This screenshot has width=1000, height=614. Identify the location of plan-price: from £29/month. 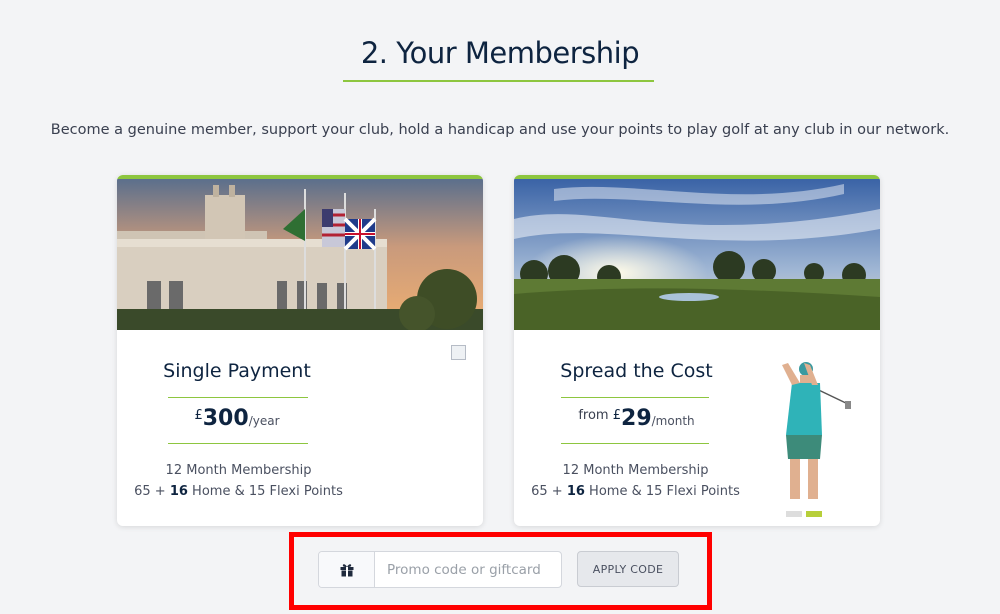
(636, 418).